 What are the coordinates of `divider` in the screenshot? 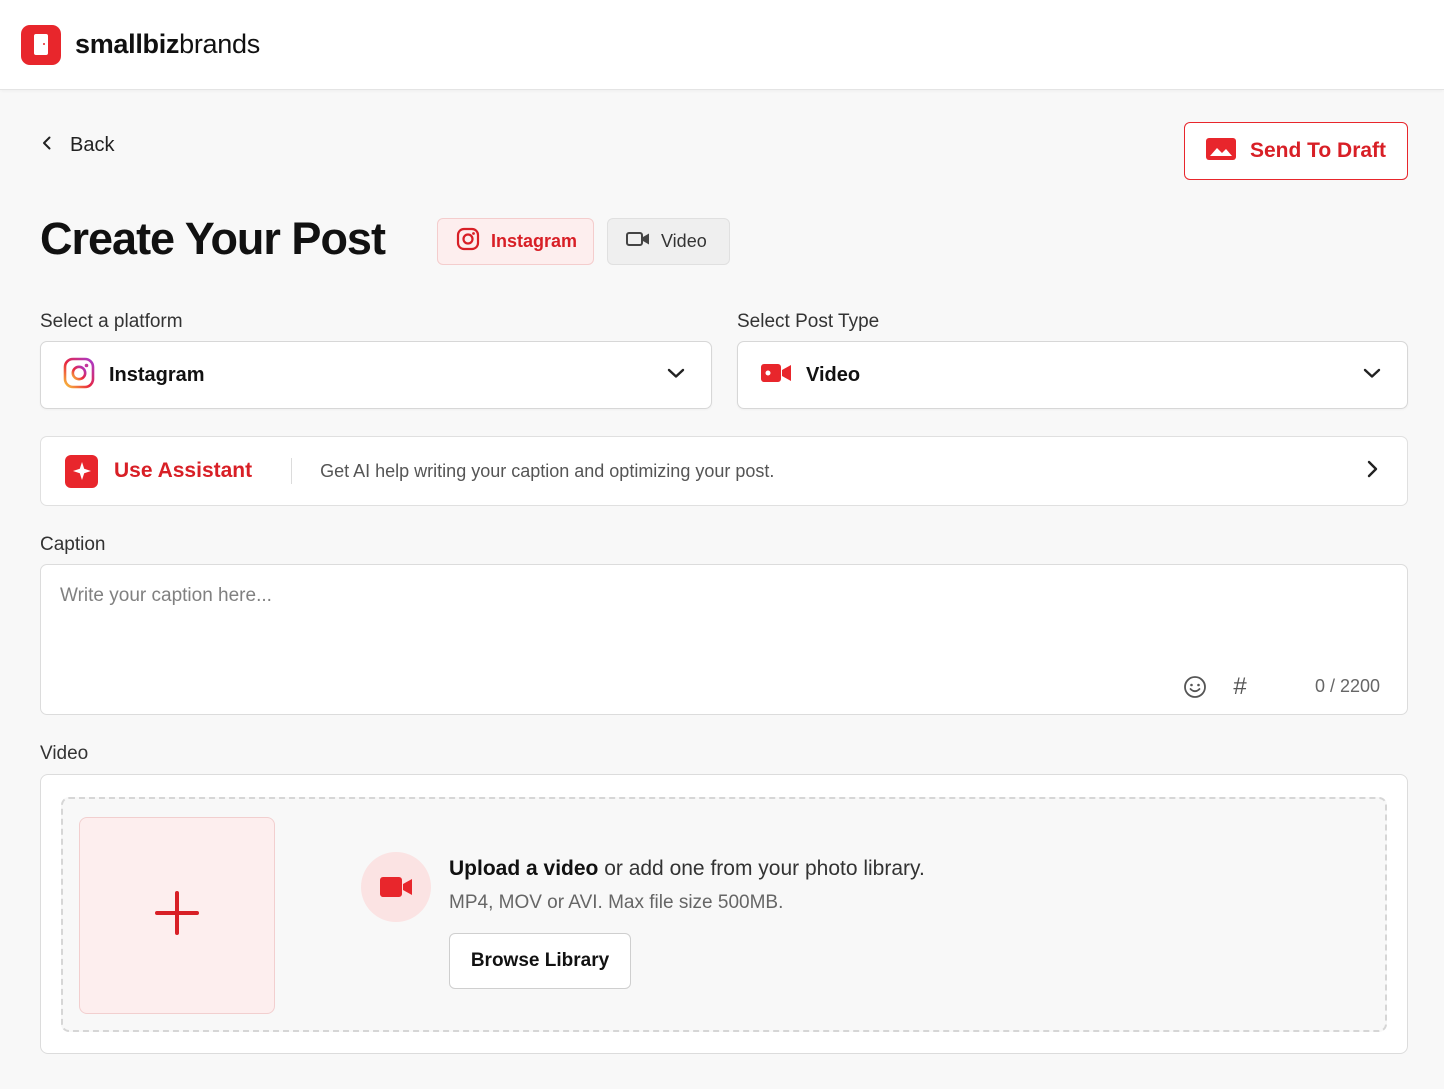 It's located at (292, 471).